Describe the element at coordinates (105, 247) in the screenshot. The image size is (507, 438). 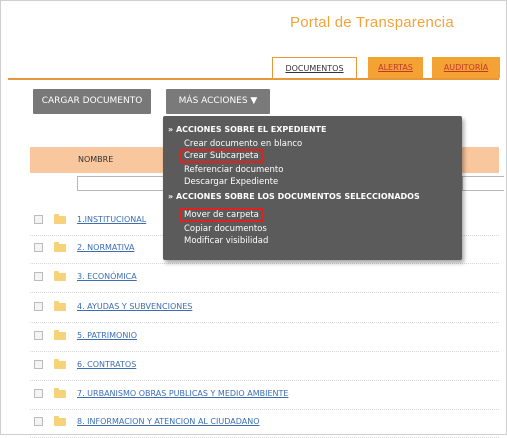
I see `folder-link: 2. NORMATIVA` at that location.